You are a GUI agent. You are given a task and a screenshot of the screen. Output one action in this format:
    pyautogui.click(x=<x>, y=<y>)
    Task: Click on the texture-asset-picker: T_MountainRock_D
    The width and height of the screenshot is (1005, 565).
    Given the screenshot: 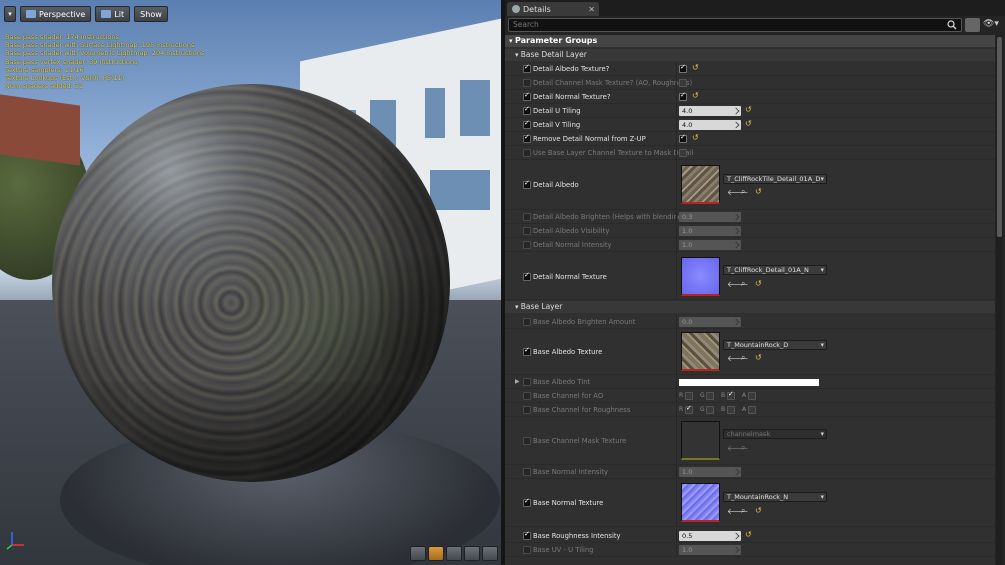 What is the action you would take?
    pyautogui.click(x=775, y=345)
    